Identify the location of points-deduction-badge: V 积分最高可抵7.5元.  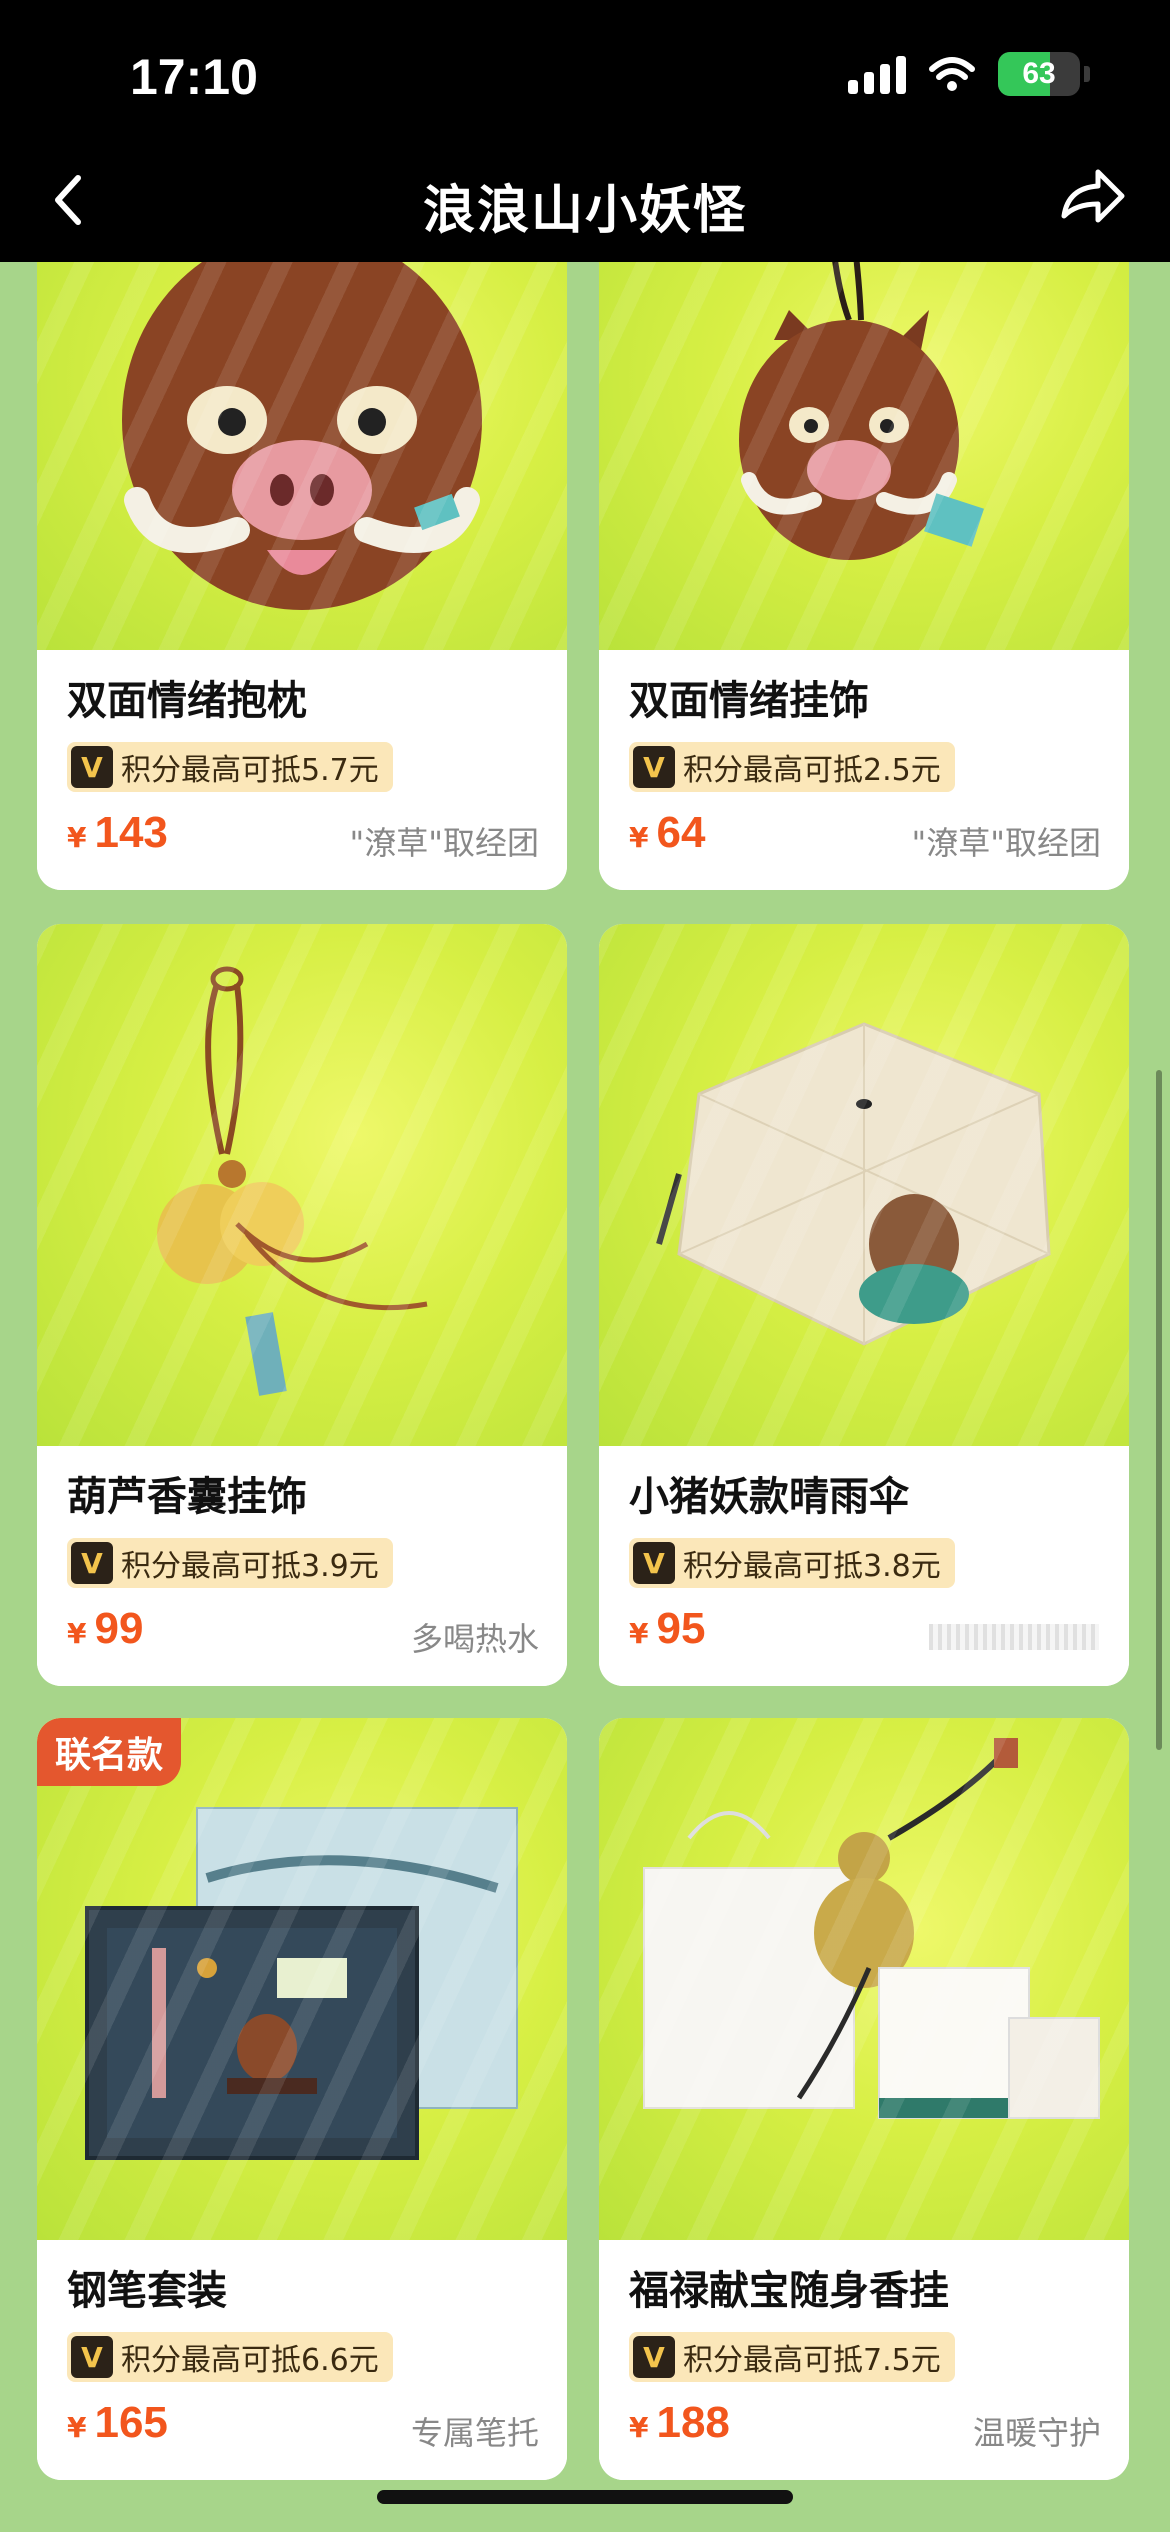
(792, 2357).